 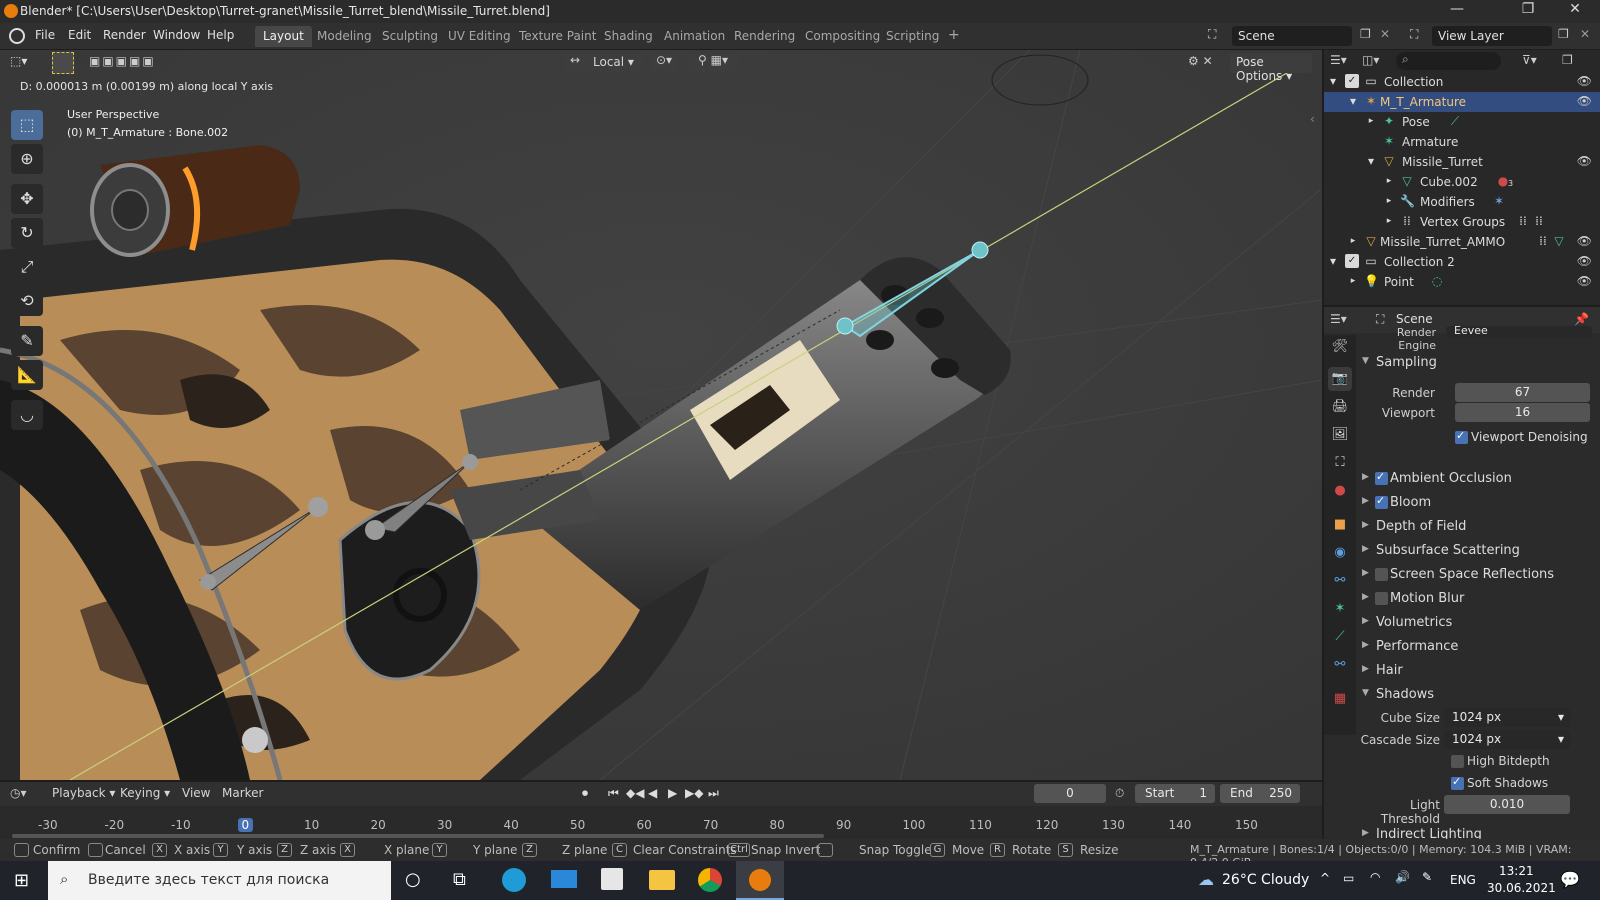 What do you see at coordinates (1457, 761) in the screenshot?
I see `high-bitdepth-checkbox` at bounding box center [1457, 761].